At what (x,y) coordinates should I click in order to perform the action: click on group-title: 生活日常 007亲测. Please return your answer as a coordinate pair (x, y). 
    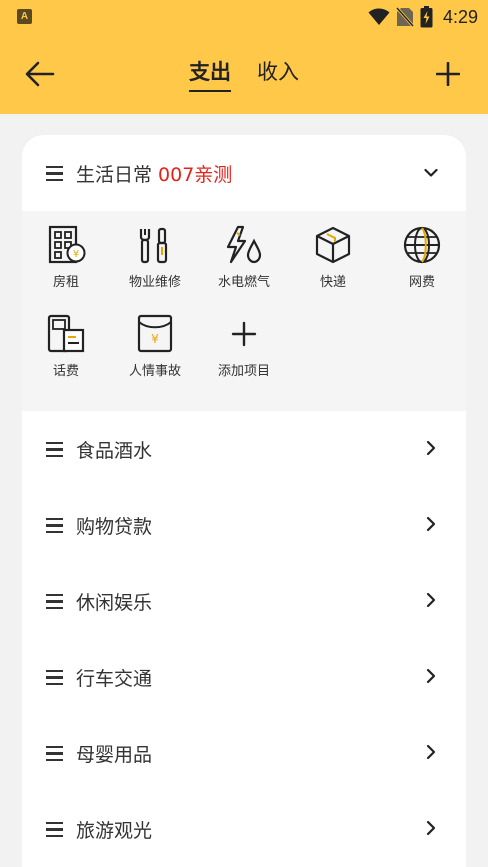
    Looking at the image, I should click on (154, 173).